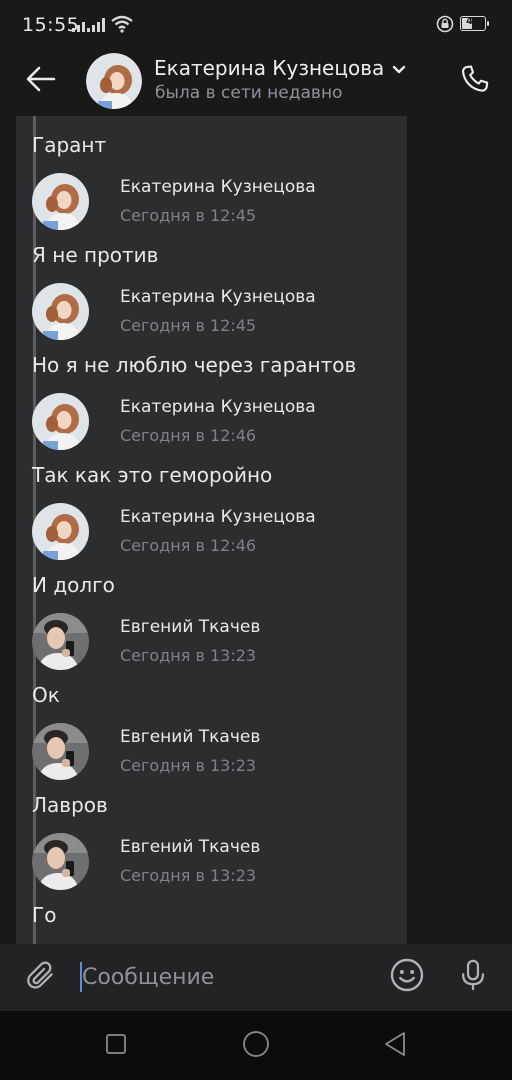 Image resolution: width=512 pixels, height=1080 pixels. What do you see at coordinates (122, 25) in the screenshot?
I see `wifi-icon` at bounding box center [122, 25].